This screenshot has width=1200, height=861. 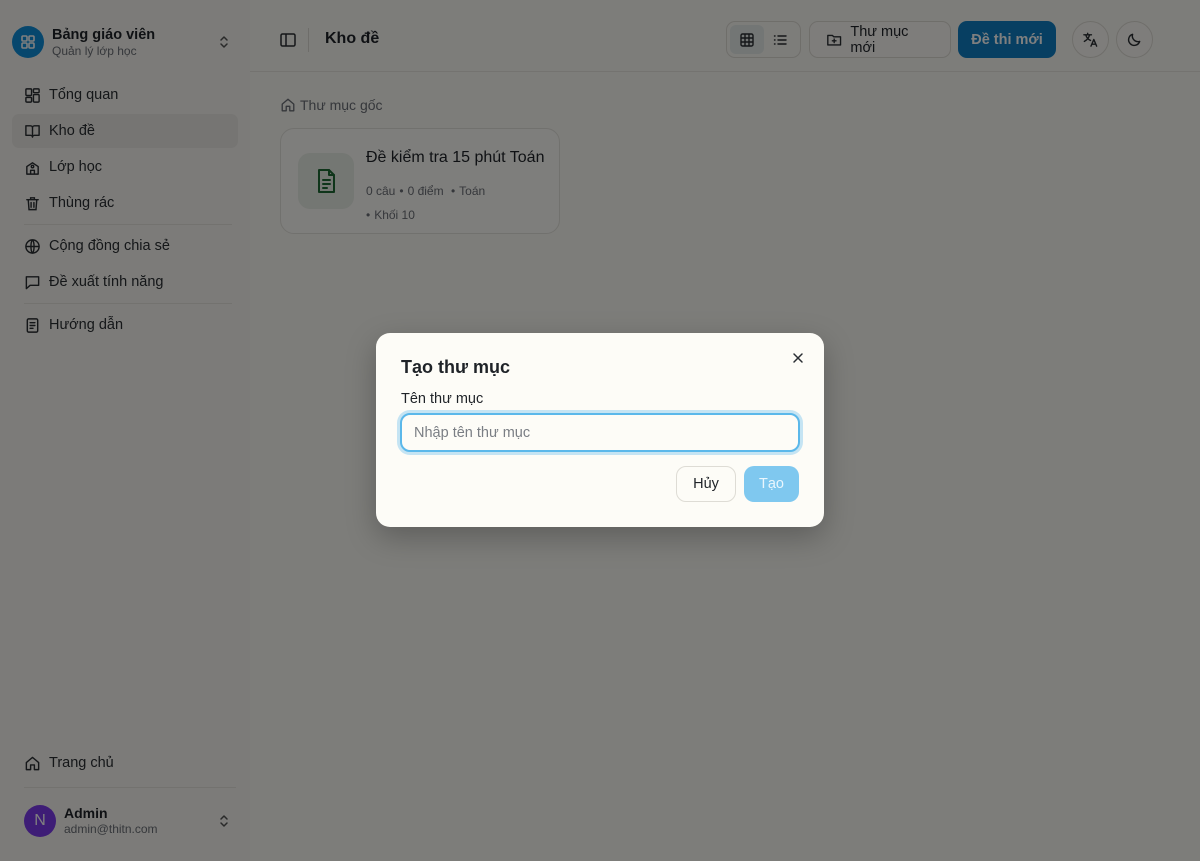 I want to click on dialog-title: Tạo thư mục, so click(x=456, y=367).